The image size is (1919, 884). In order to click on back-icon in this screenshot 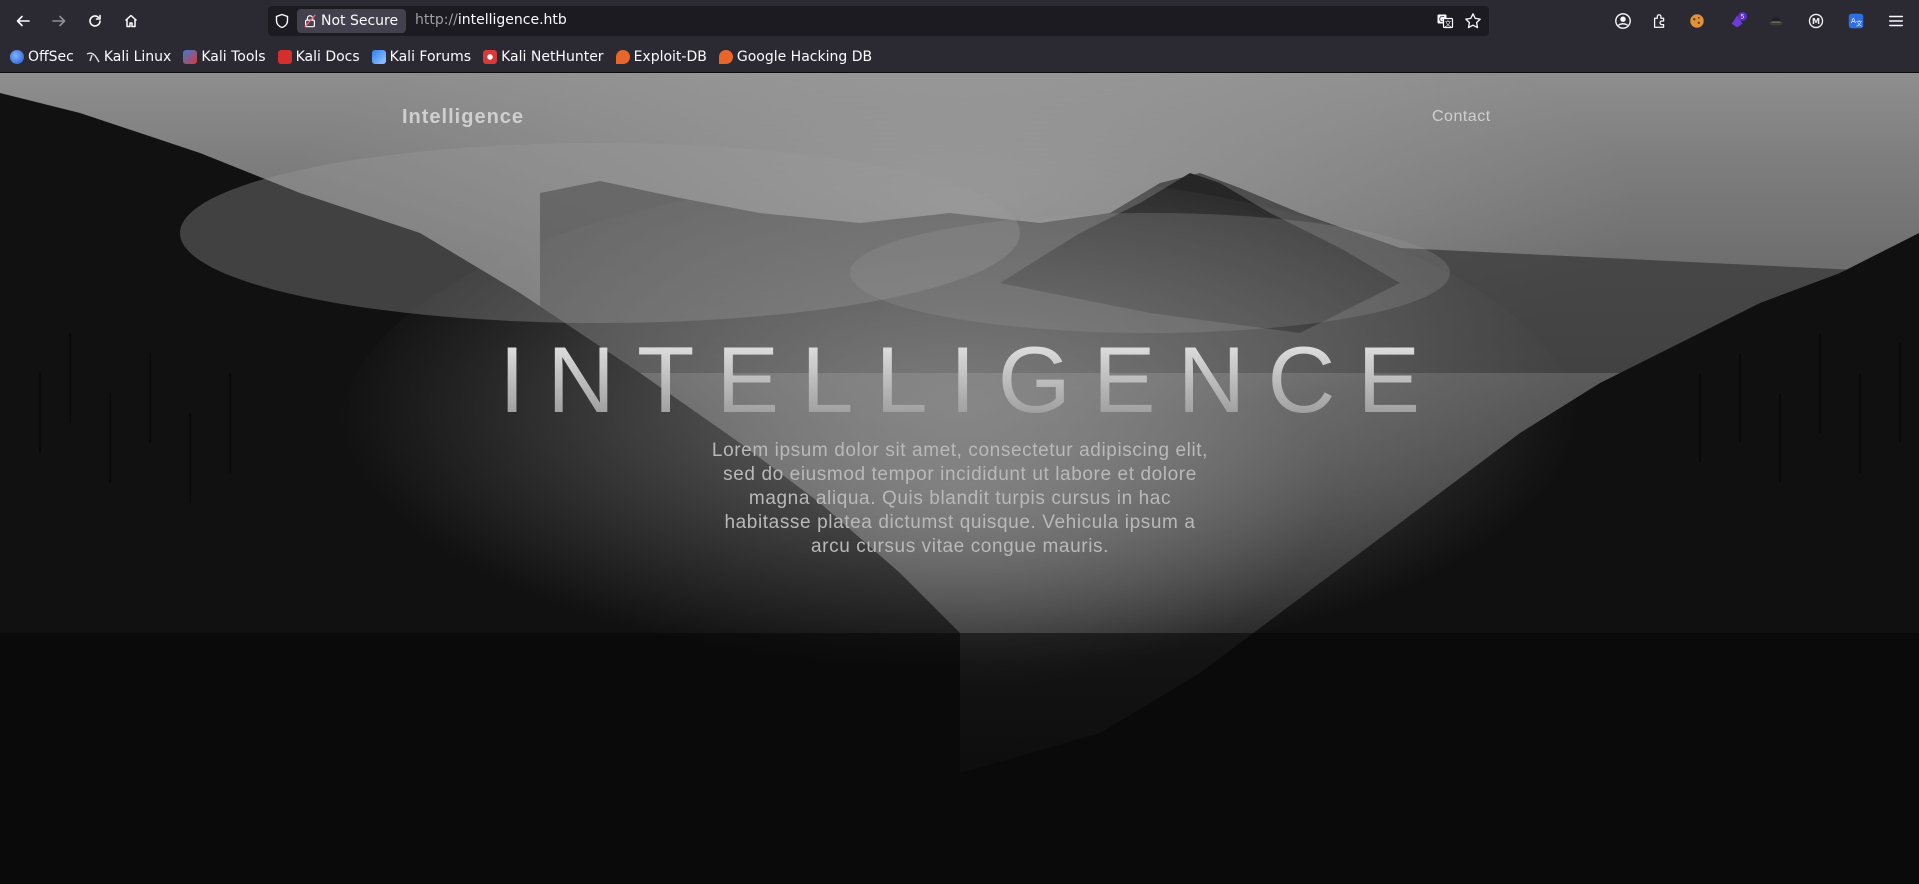, I will do `click(23, 21)`.